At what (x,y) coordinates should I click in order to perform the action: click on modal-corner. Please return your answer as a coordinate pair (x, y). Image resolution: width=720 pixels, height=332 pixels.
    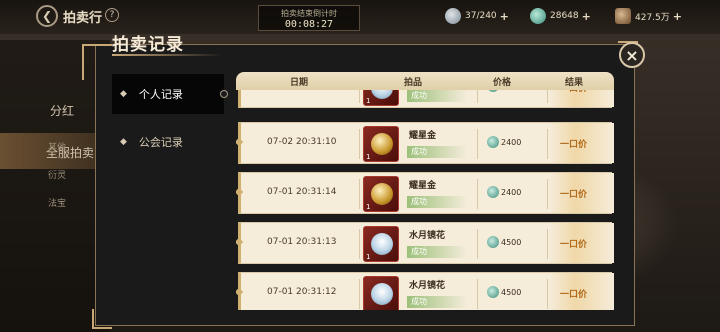
    Looking at the image, I should click on (102, 319).